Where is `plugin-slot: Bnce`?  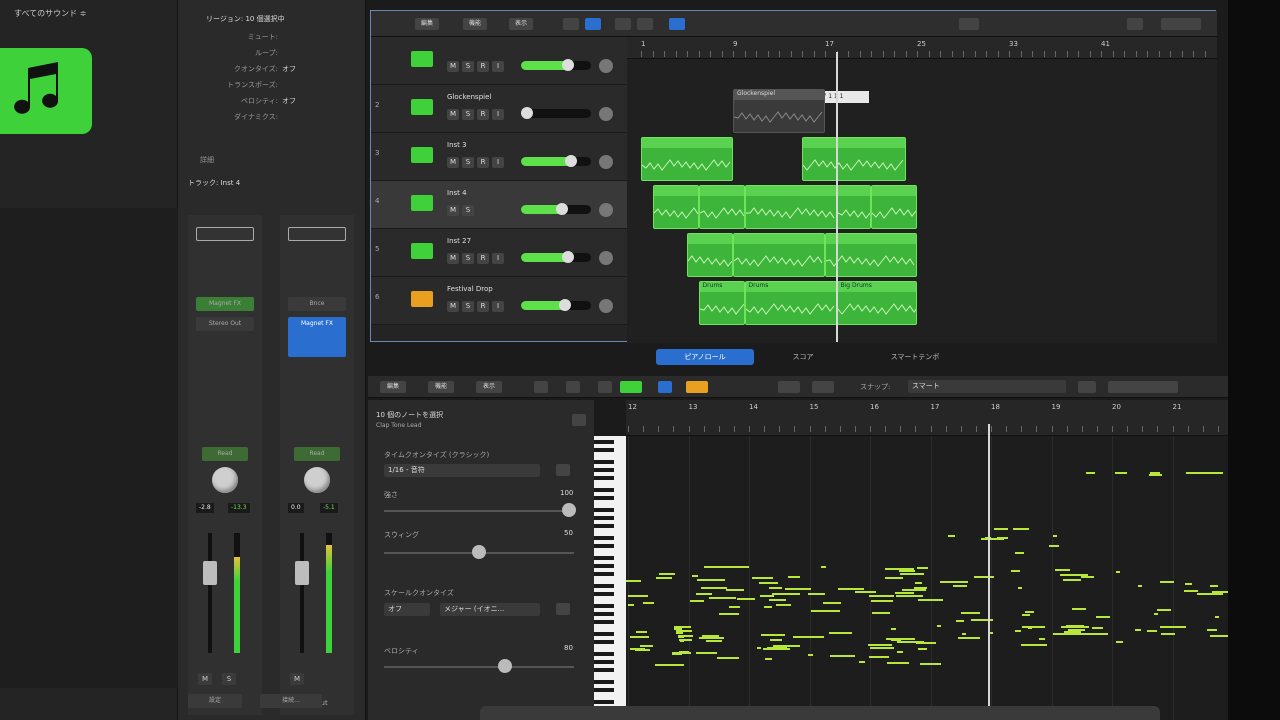 plugin-slot: Bnce is located at coordinates (317, 304).